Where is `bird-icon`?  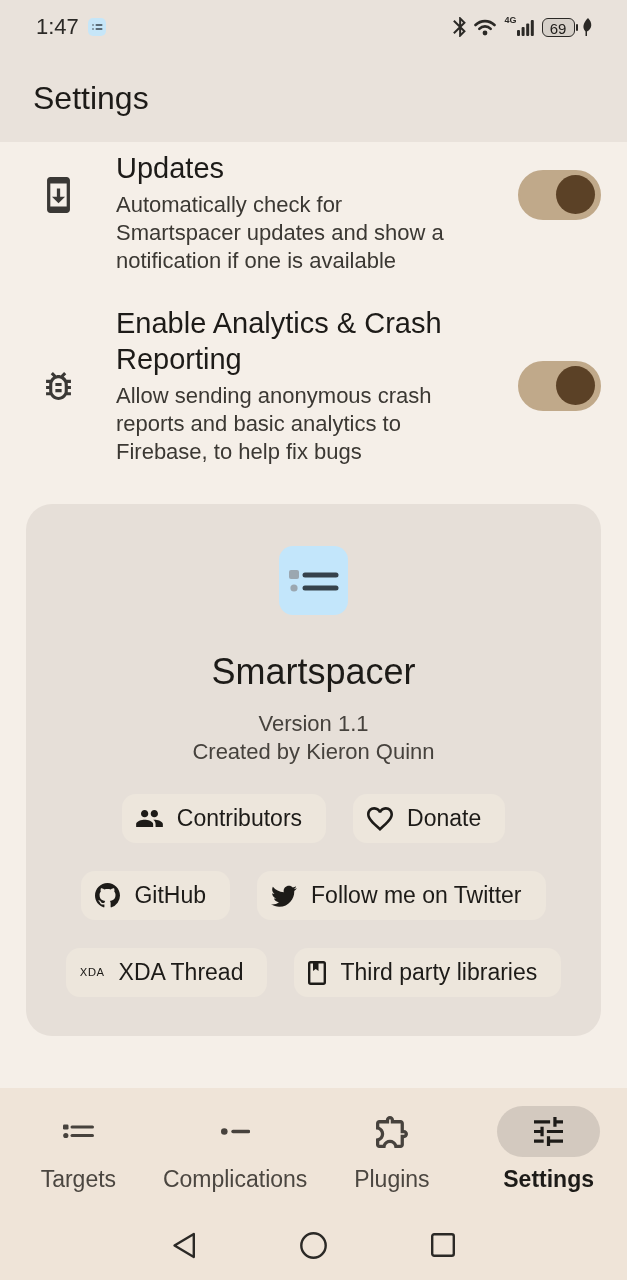
bird-icon is located at coordinates (284, 895).